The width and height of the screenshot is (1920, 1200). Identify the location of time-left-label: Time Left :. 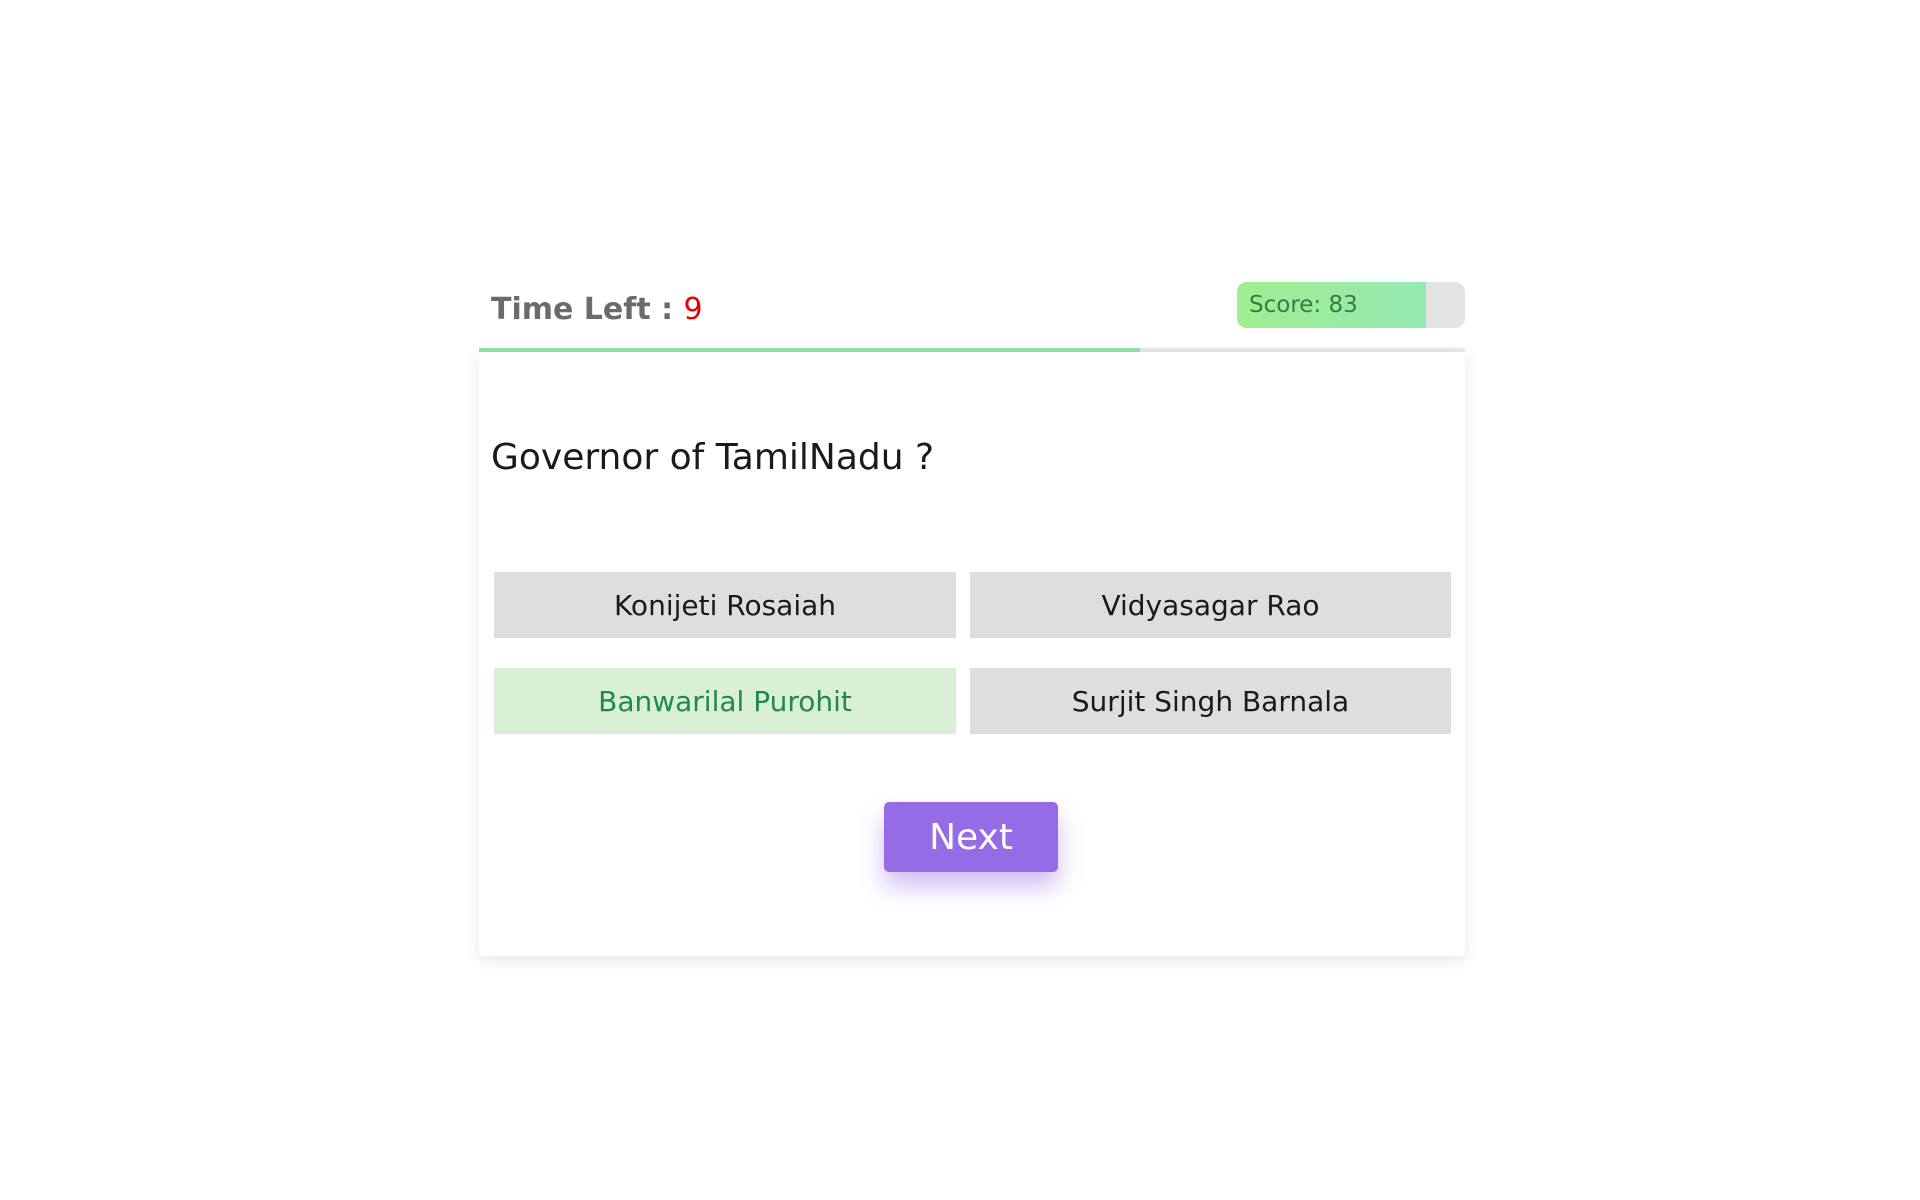
(587, 309).